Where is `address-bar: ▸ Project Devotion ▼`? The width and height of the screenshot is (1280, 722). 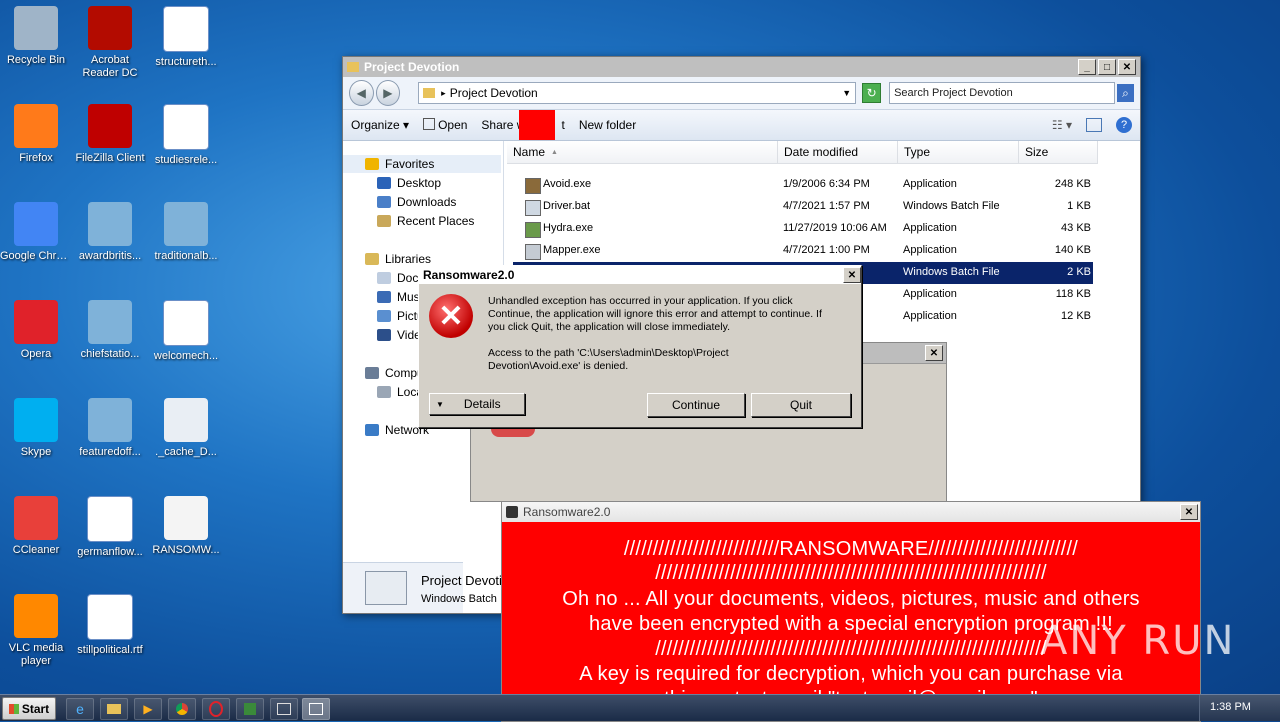 address-bar: ▸ Project Devotion ▼ is located at coordinates (637, 93).